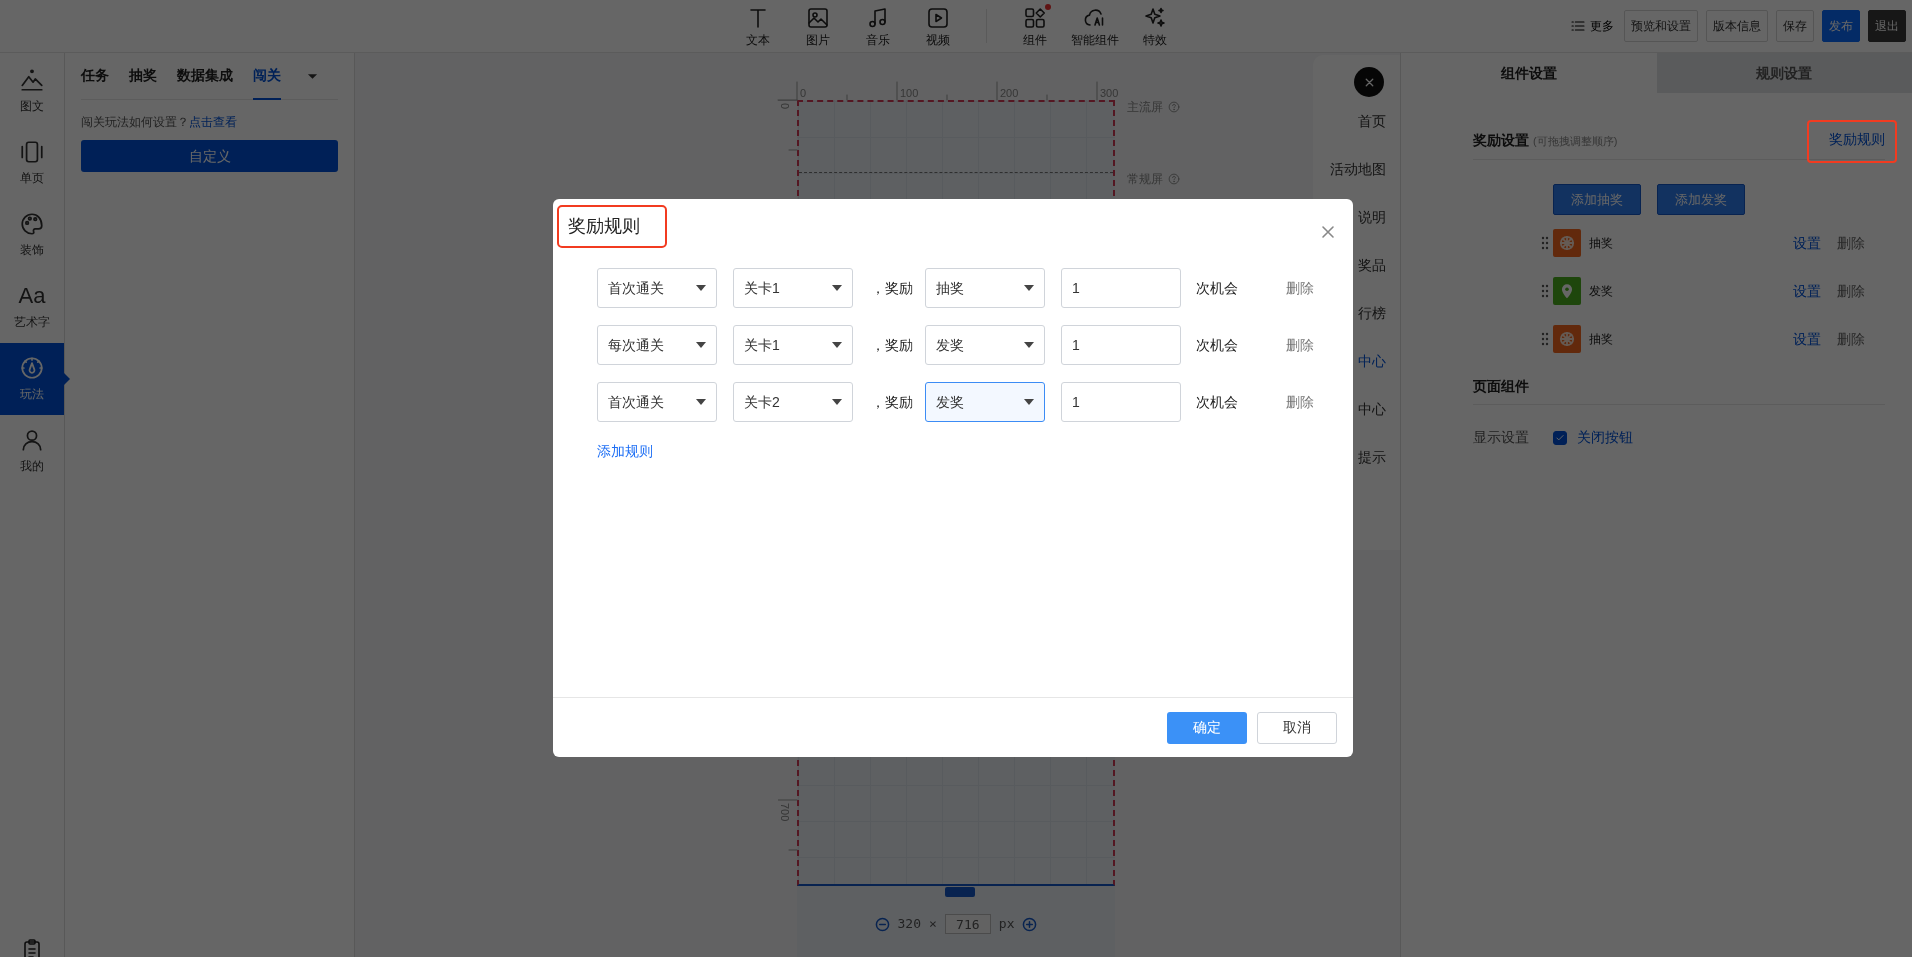 Image resolution: width=1912 pixels, height=957 pixels. What do you see at coordinates (1661, 26) in the screenshot?
I see `toolbar-button: 预览和设置` at bounding box center [1661, 26].